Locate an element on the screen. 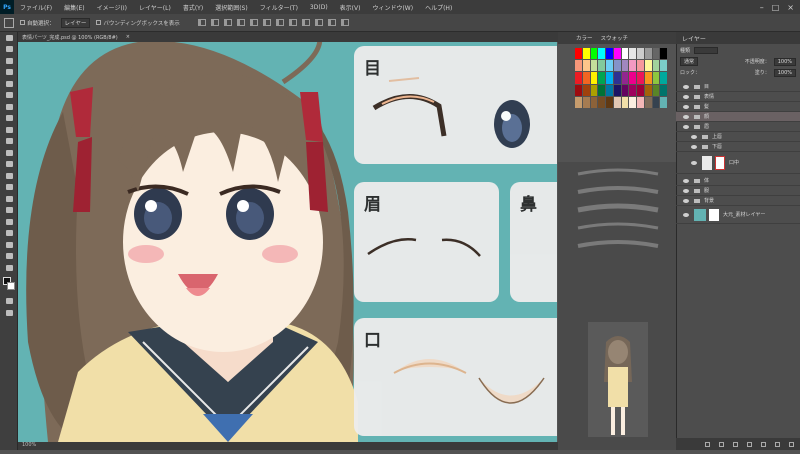 Image resolution: width=800 pixels, height=454 pixels. align-middle-icon is located at coordinates (253, 22).